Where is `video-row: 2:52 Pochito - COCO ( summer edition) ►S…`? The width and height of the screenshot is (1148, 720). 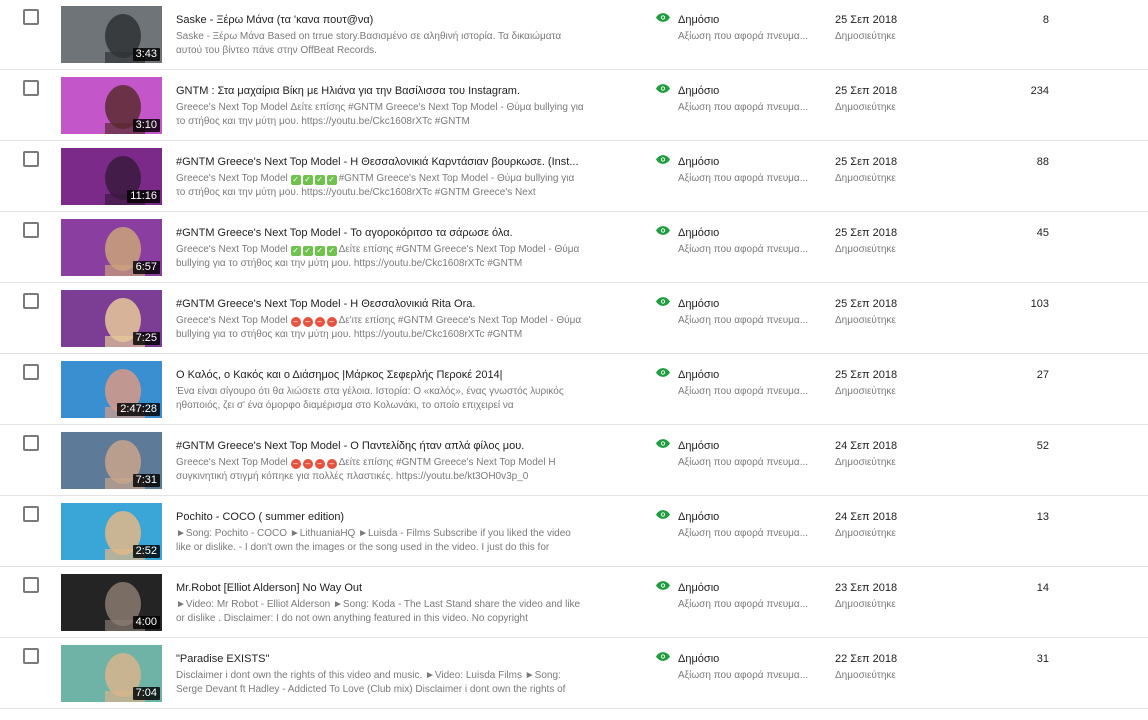 video-row: 2:52 Pochito - COCO ( summer edition) ►S… is located at coordinates (574, 531).